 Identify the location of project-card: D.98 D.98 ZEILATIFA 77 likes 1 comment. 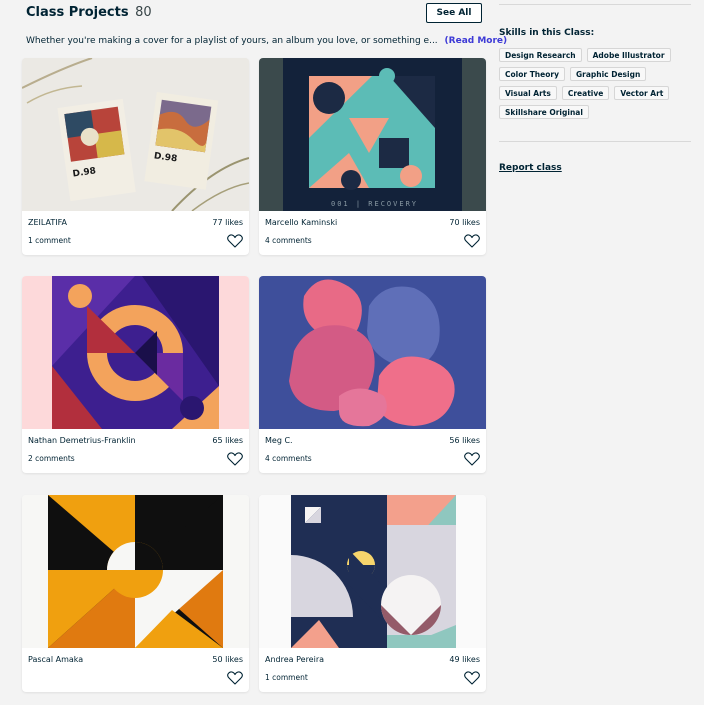
(135, 156).